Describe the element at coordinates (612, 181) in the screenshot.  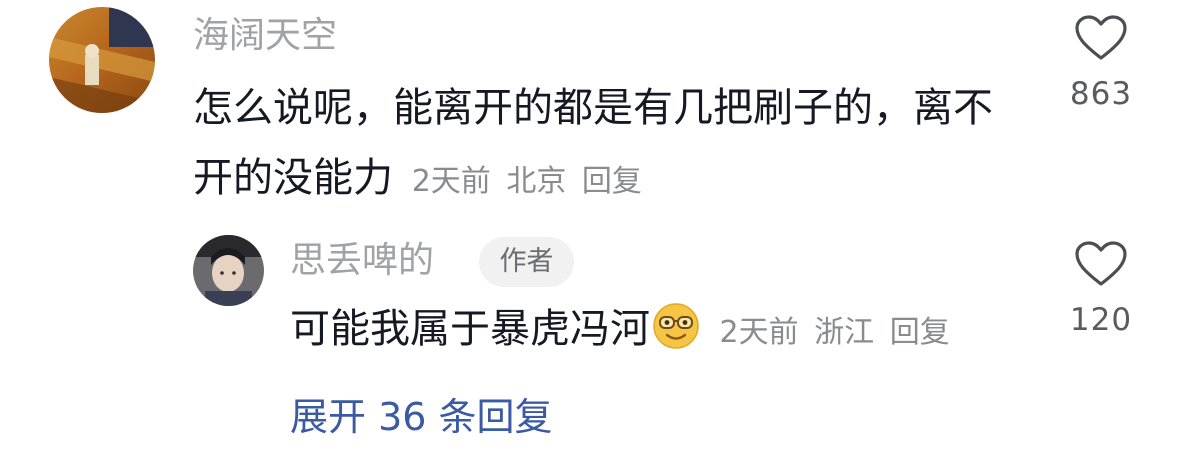
I see `comment-reply-button: 回复` at that location.